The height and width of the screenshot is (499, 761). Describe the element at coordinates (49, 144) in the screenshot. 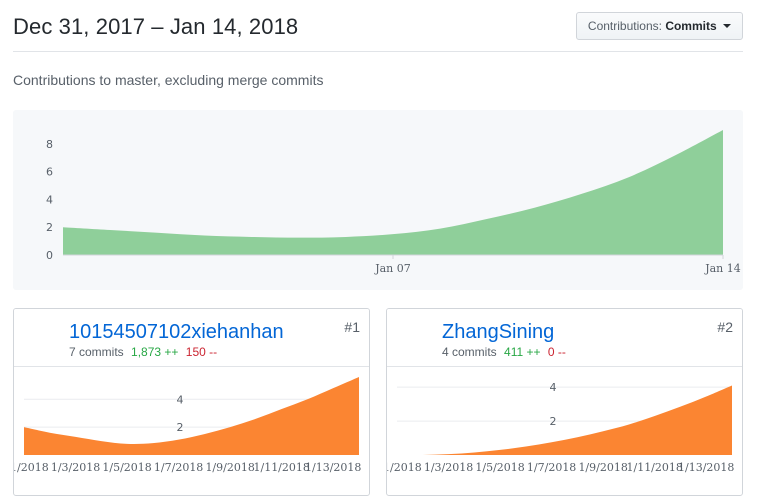

I see `y-tick-label: 8` at that location.